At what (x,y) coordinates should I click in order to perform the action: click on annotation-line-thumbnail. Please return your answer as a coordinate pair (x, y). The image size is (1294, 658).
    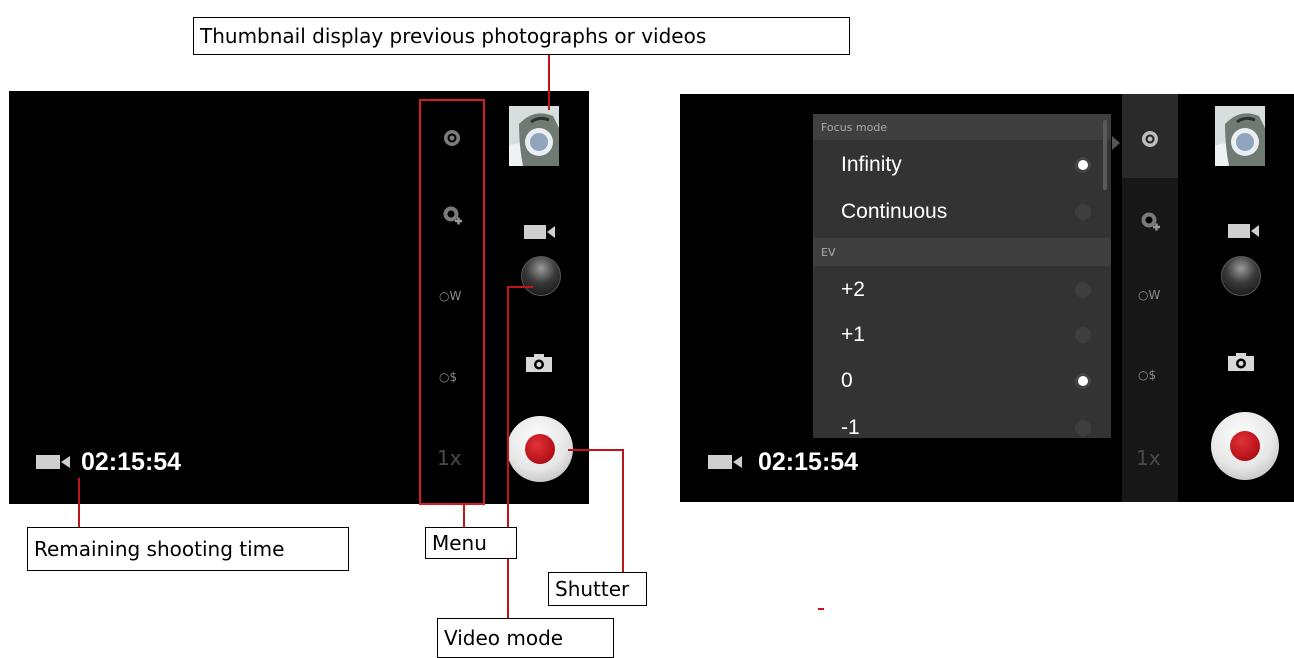
    Looking at the image, I should click on (549, 82).